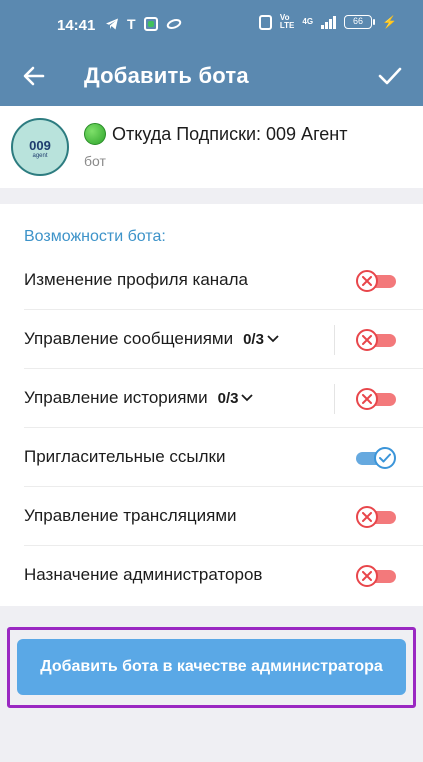 The height and width of the screenshot is (762, 423). I want to click on permission-row-manage-streams: Управление трансляциями, so click(211, 516).